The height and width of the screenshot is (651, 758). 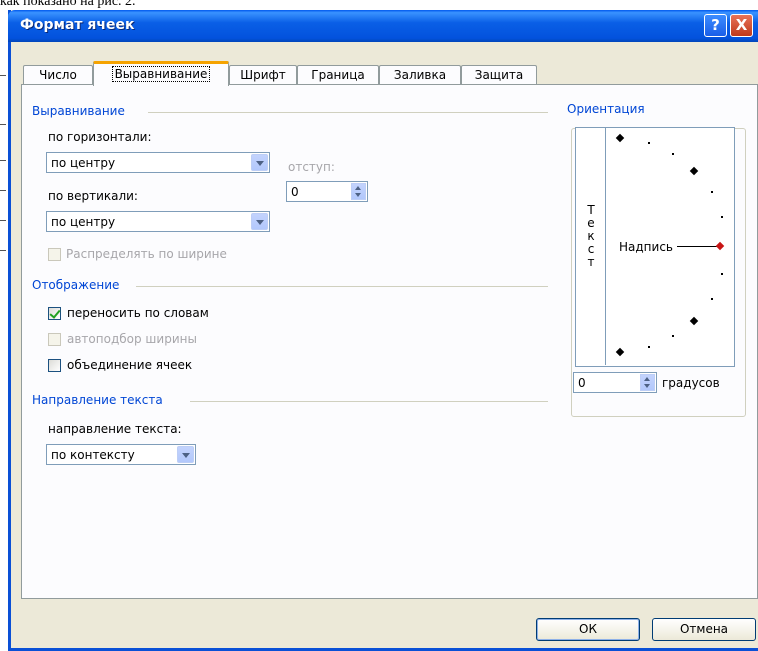 I want to click on checkmark-icon, so click(x=55, y=313).